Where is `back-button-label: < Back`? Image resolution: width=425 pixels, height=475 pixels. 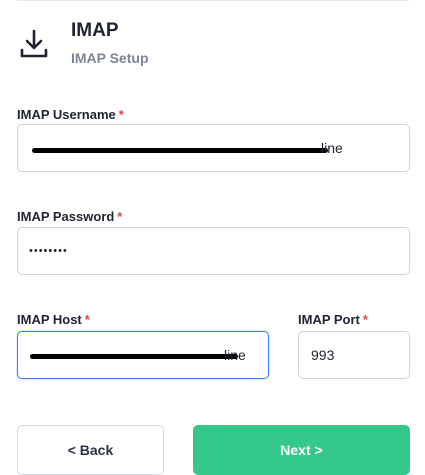
back-button-label: < Back is located at coordinates (90, 450).